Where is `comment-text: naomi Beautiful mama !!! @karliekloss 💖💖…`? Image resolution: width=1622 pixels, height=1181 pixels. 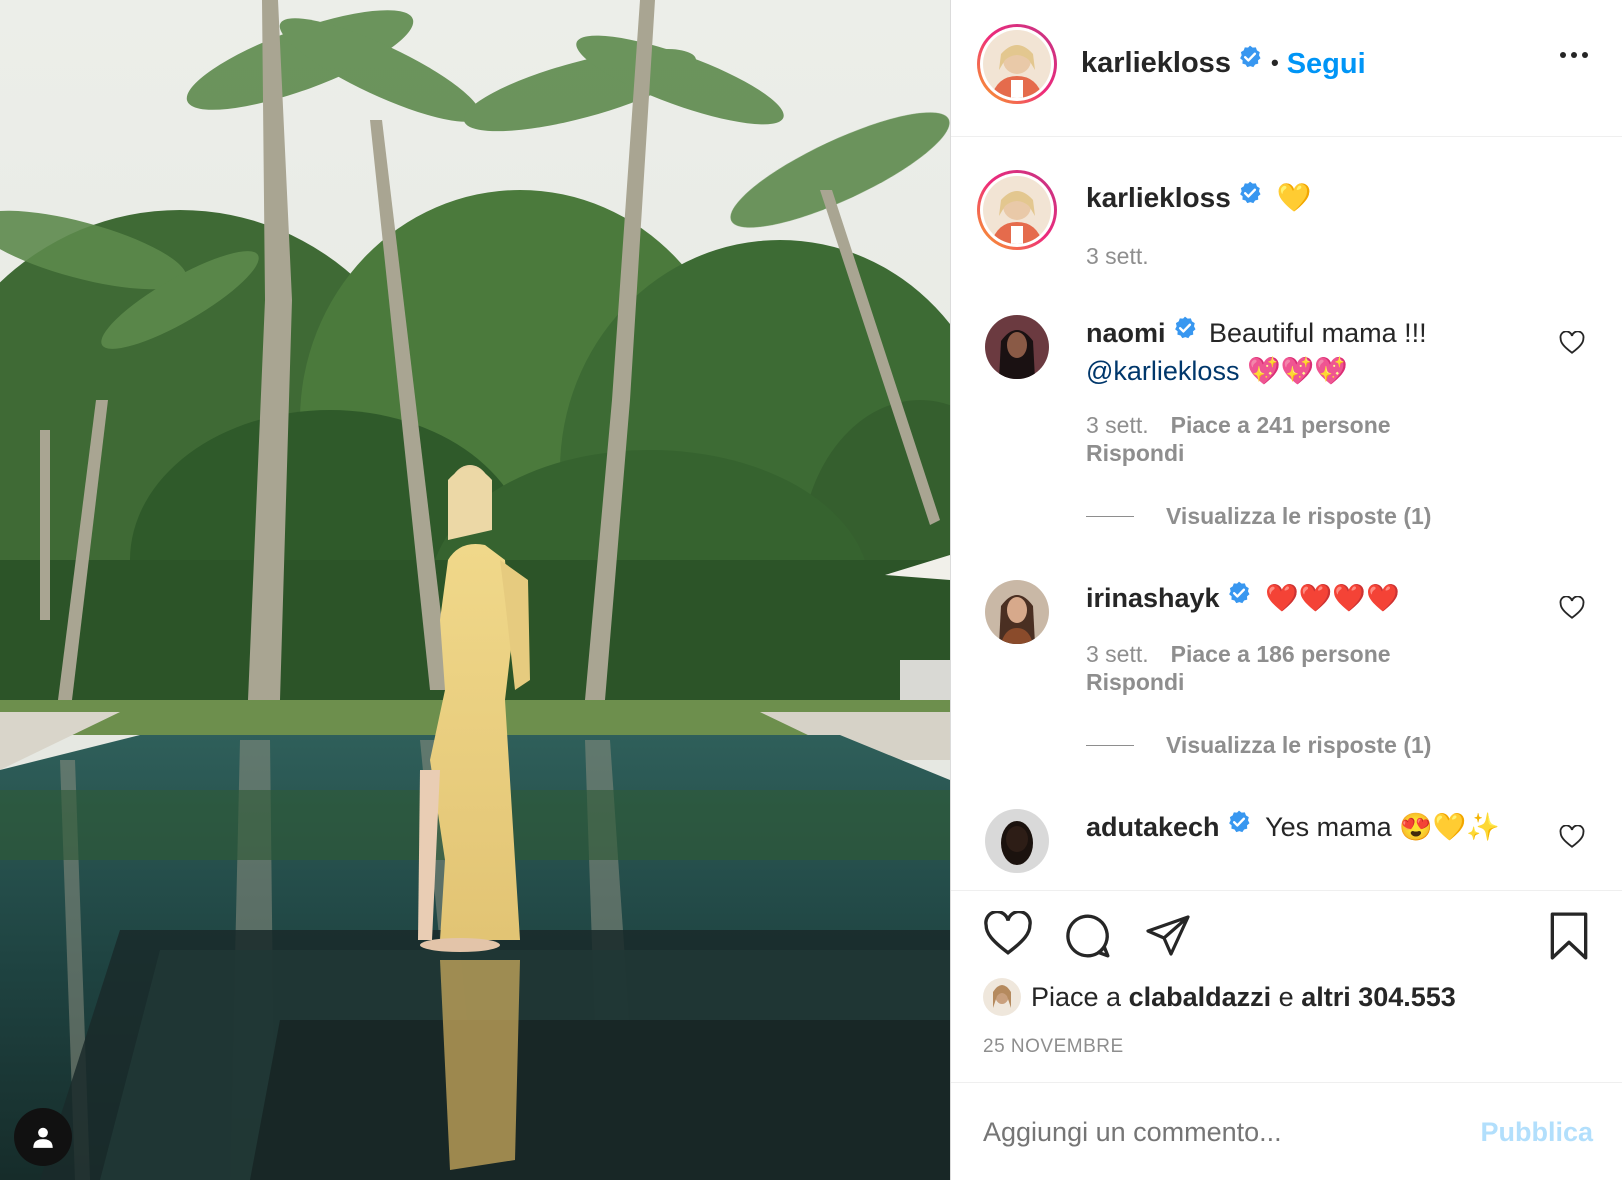 comment-text: naomi Beautiful mama !!! @karliekloss 💖💖… is located at coordinates (1309, 352).